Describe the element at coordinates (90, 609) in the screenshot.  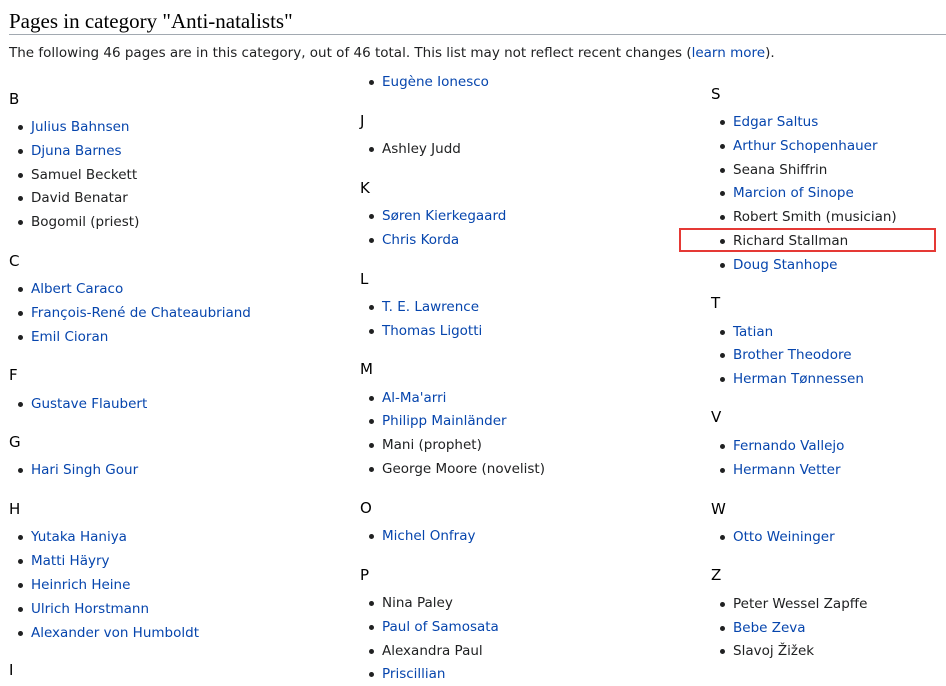
I see `page-link: Ulrich Horstmann` at that location.